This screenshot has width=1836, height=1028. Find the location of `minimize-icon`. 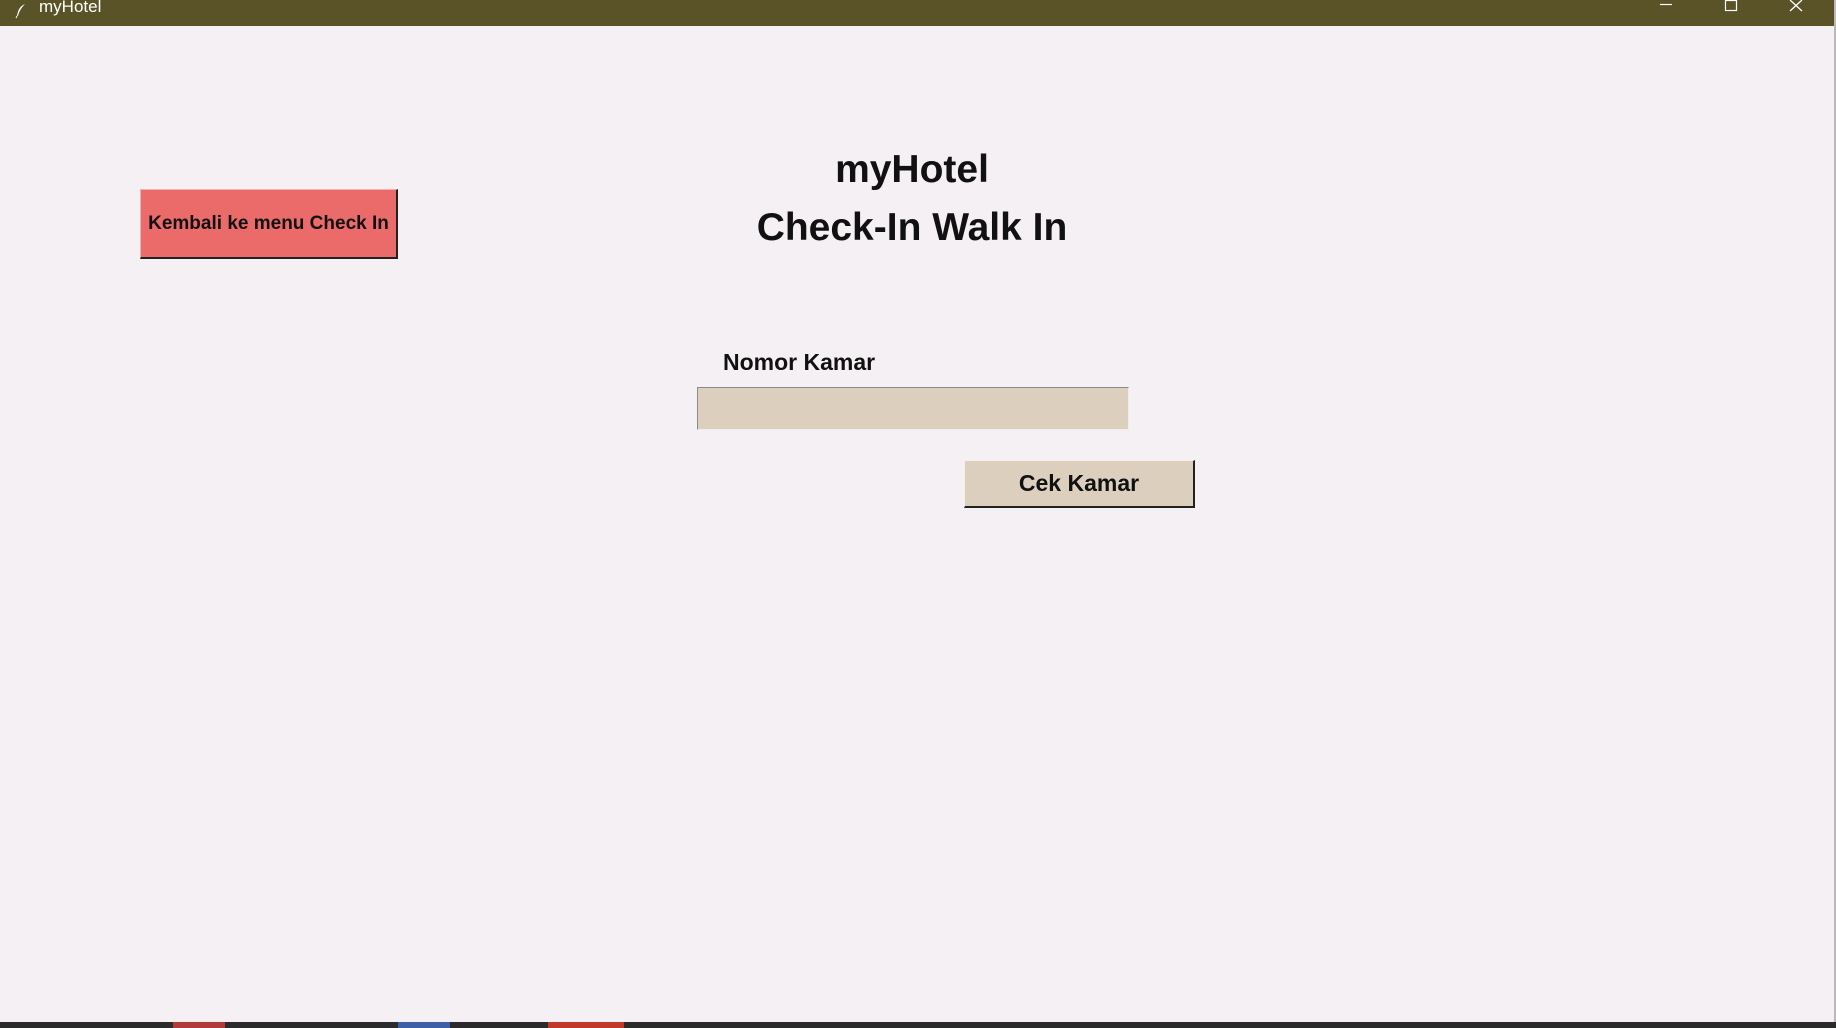

minimize-icon is located at coordinates (1666, 5).